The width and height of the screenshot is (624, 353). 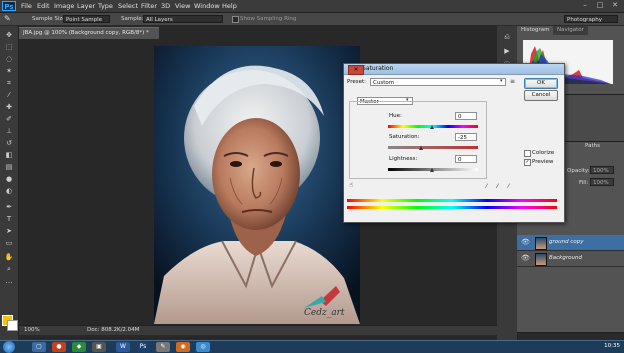 I want to click on lightness-input: 0, so click(x=466, y=159).